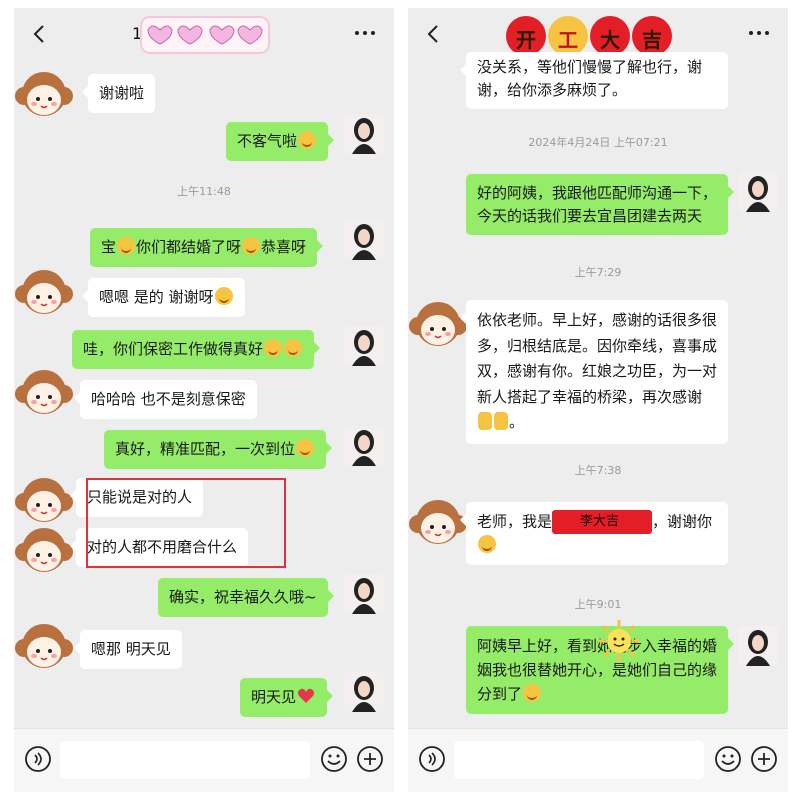 This screenshot has height=800, width=800. I want to click on top-bar: 1, so click(204, 34).